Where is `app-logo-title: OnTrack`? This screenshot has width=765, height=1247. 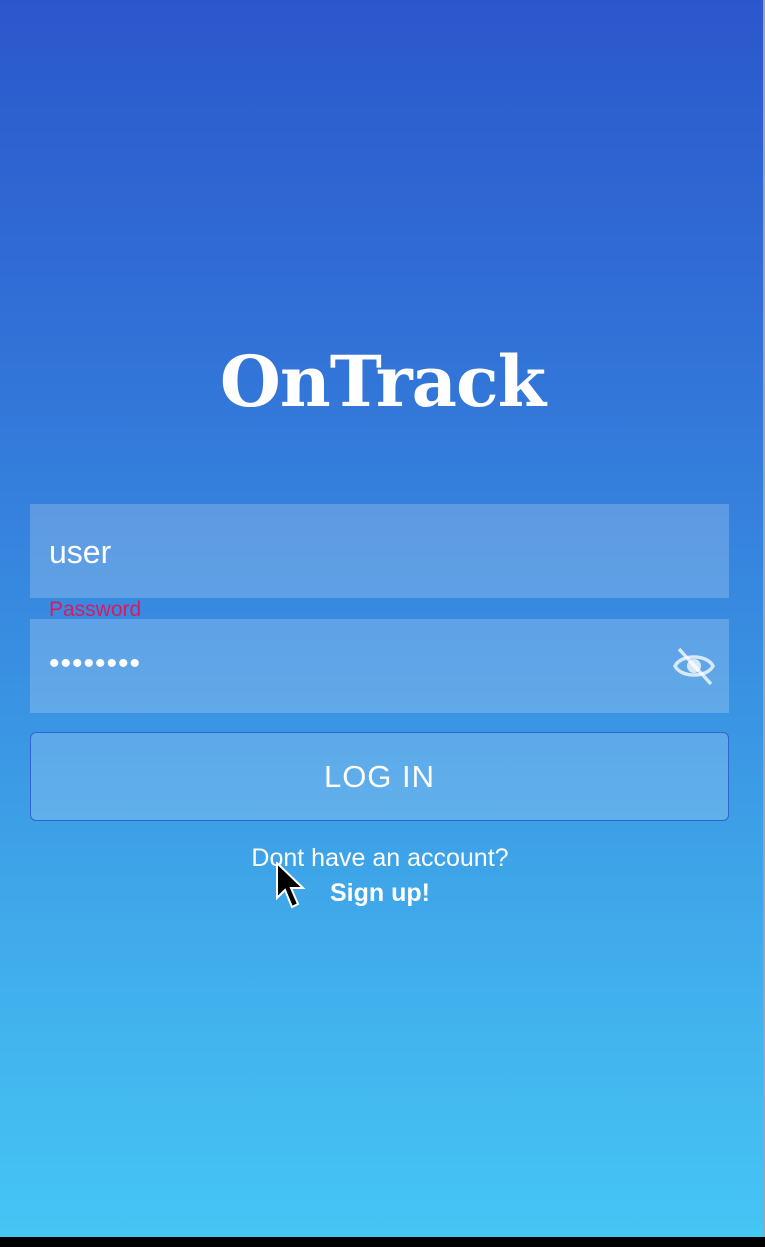
app-logo-title: OnTrack is located at coordinates (382, 381).